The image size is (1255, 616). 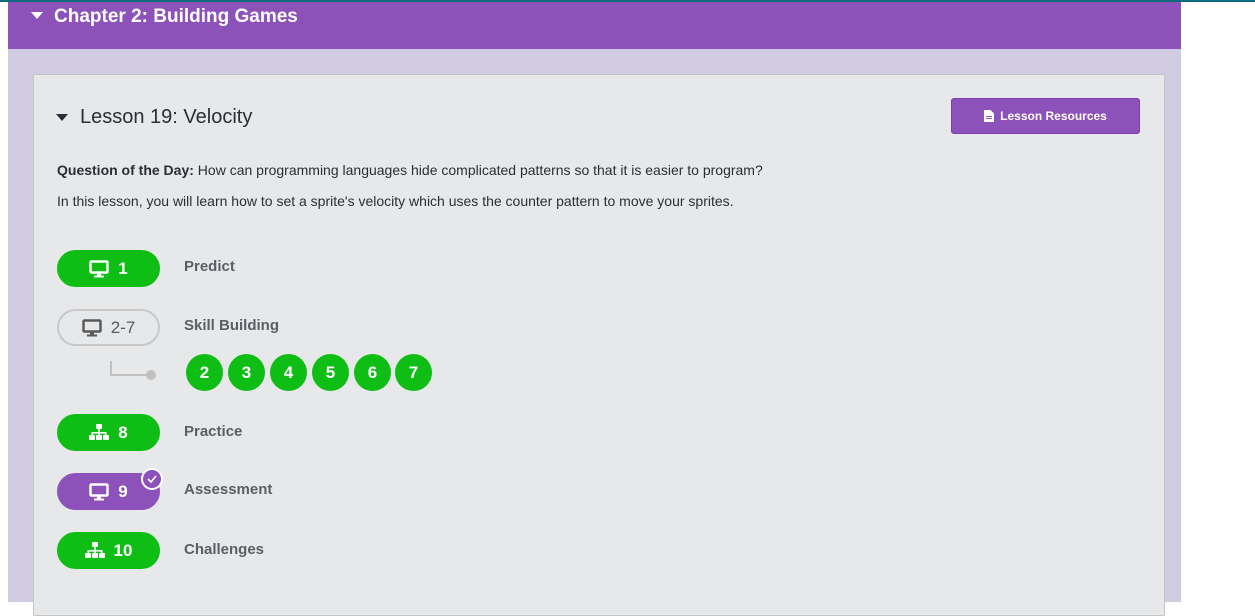 I want to click on chapter-title: Chapter 2: Building Games, so click(x=176, y=16).